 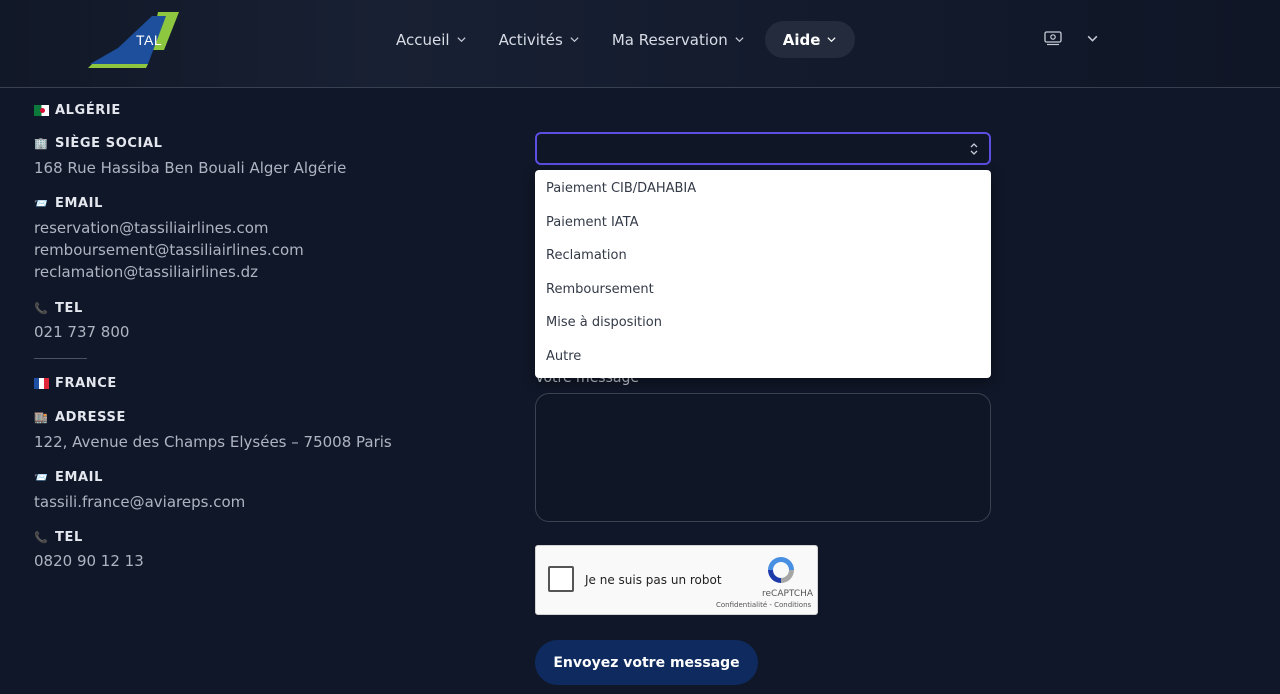 What do you see at coordinates (149, 40) in the screenshot?
I see `logo-text: TAL` at bounding box center [149, 40].